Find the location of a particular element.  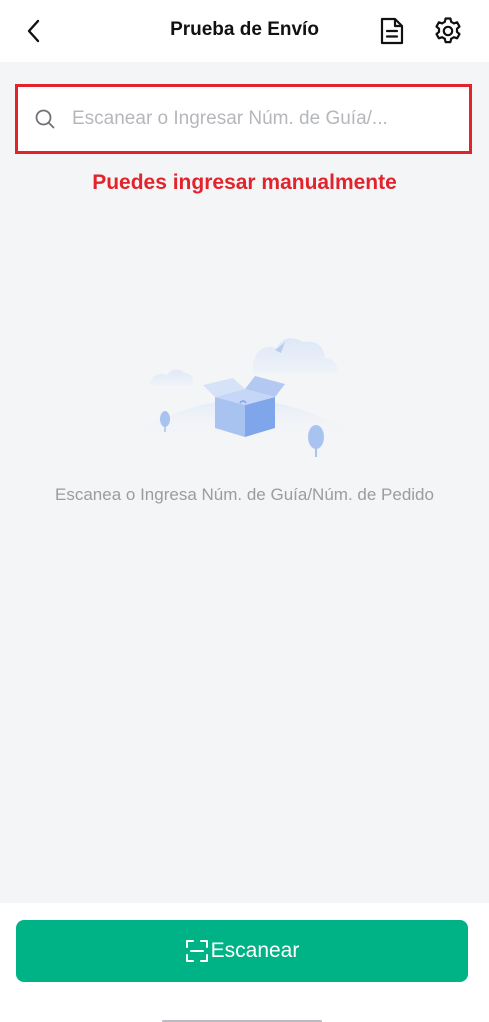

tracking-number-input is located at coordinates (270, 119).